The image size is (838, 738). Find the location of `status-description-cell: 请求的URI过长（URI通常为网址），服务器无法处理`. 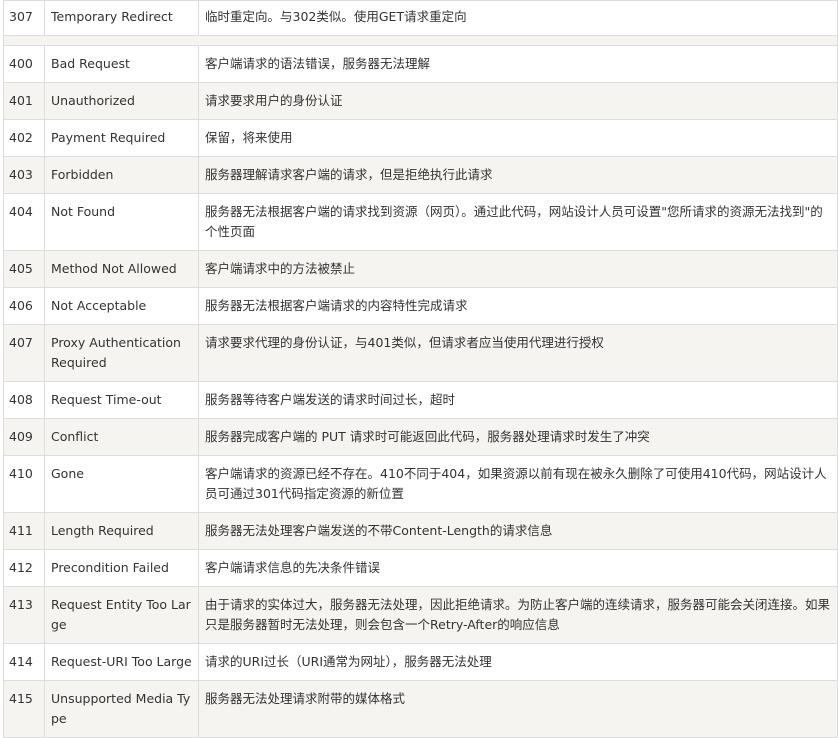

status-description-cell: 请求的URI过长（URI通常为网址），服务器无法处理 is located at coordinates (518, 662).